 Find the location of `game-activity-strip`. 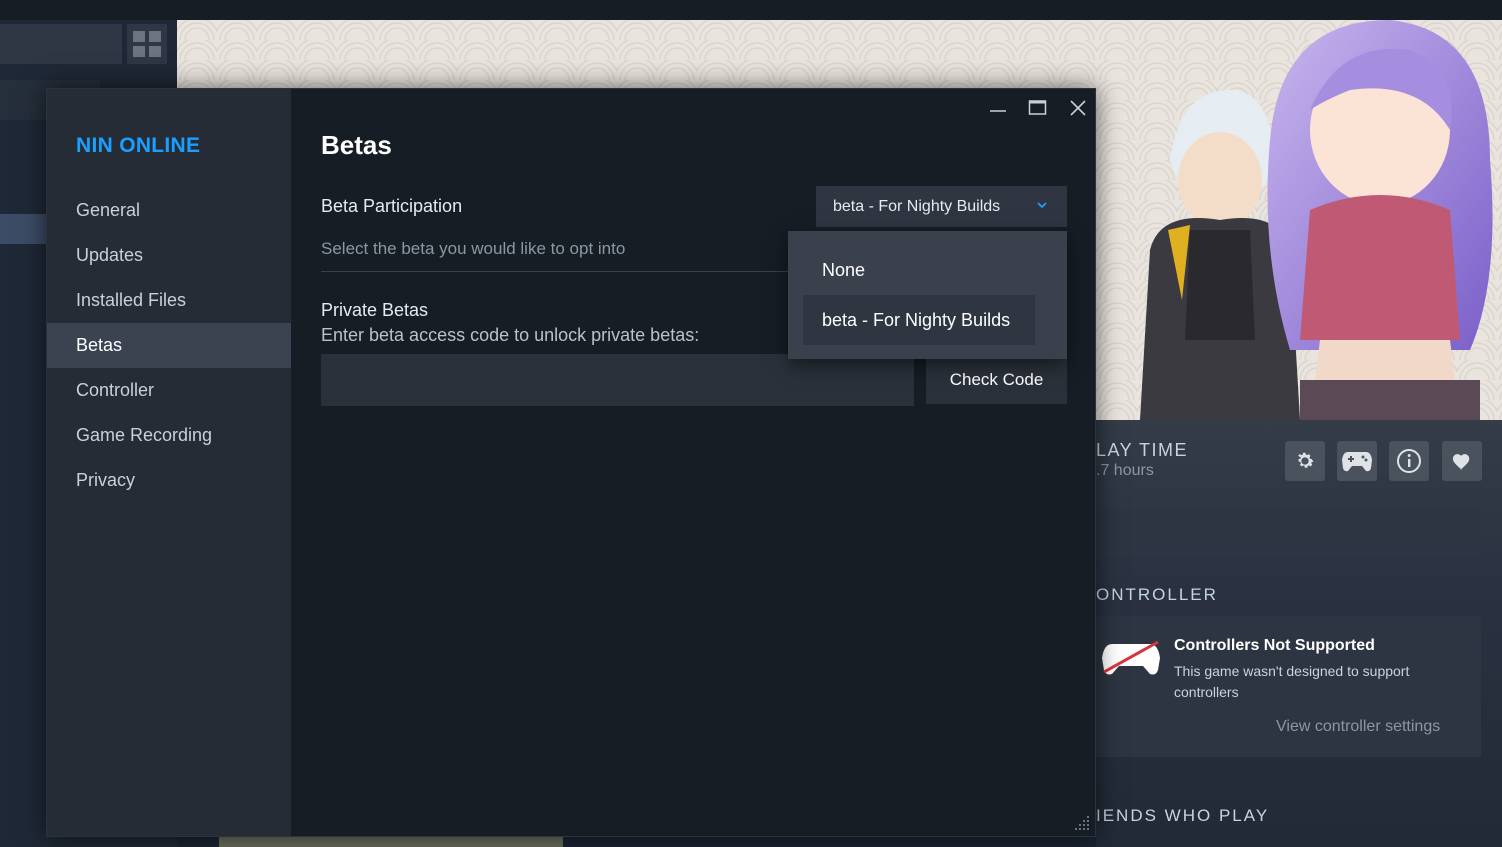

game-activity-strip is located at coordinates (1288, 533).